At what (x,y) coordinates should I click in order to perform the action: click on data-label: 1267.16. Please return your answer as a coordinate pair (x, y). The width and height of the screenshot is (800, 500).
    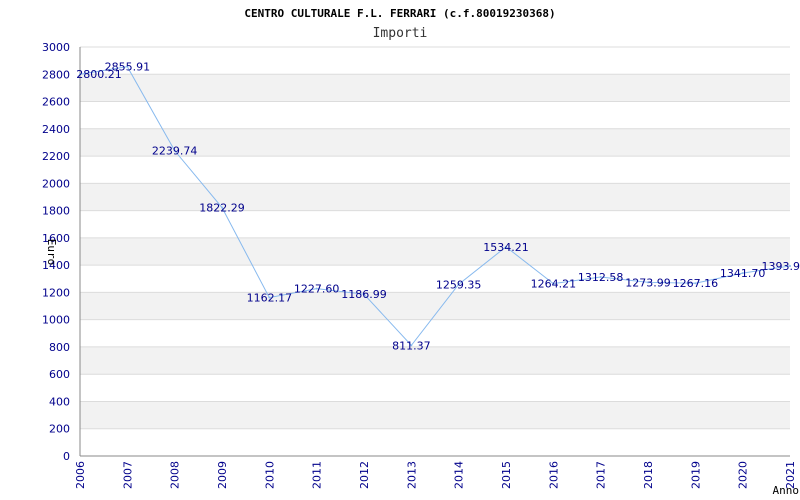
    Looking at the image, I should click on (696, 283).